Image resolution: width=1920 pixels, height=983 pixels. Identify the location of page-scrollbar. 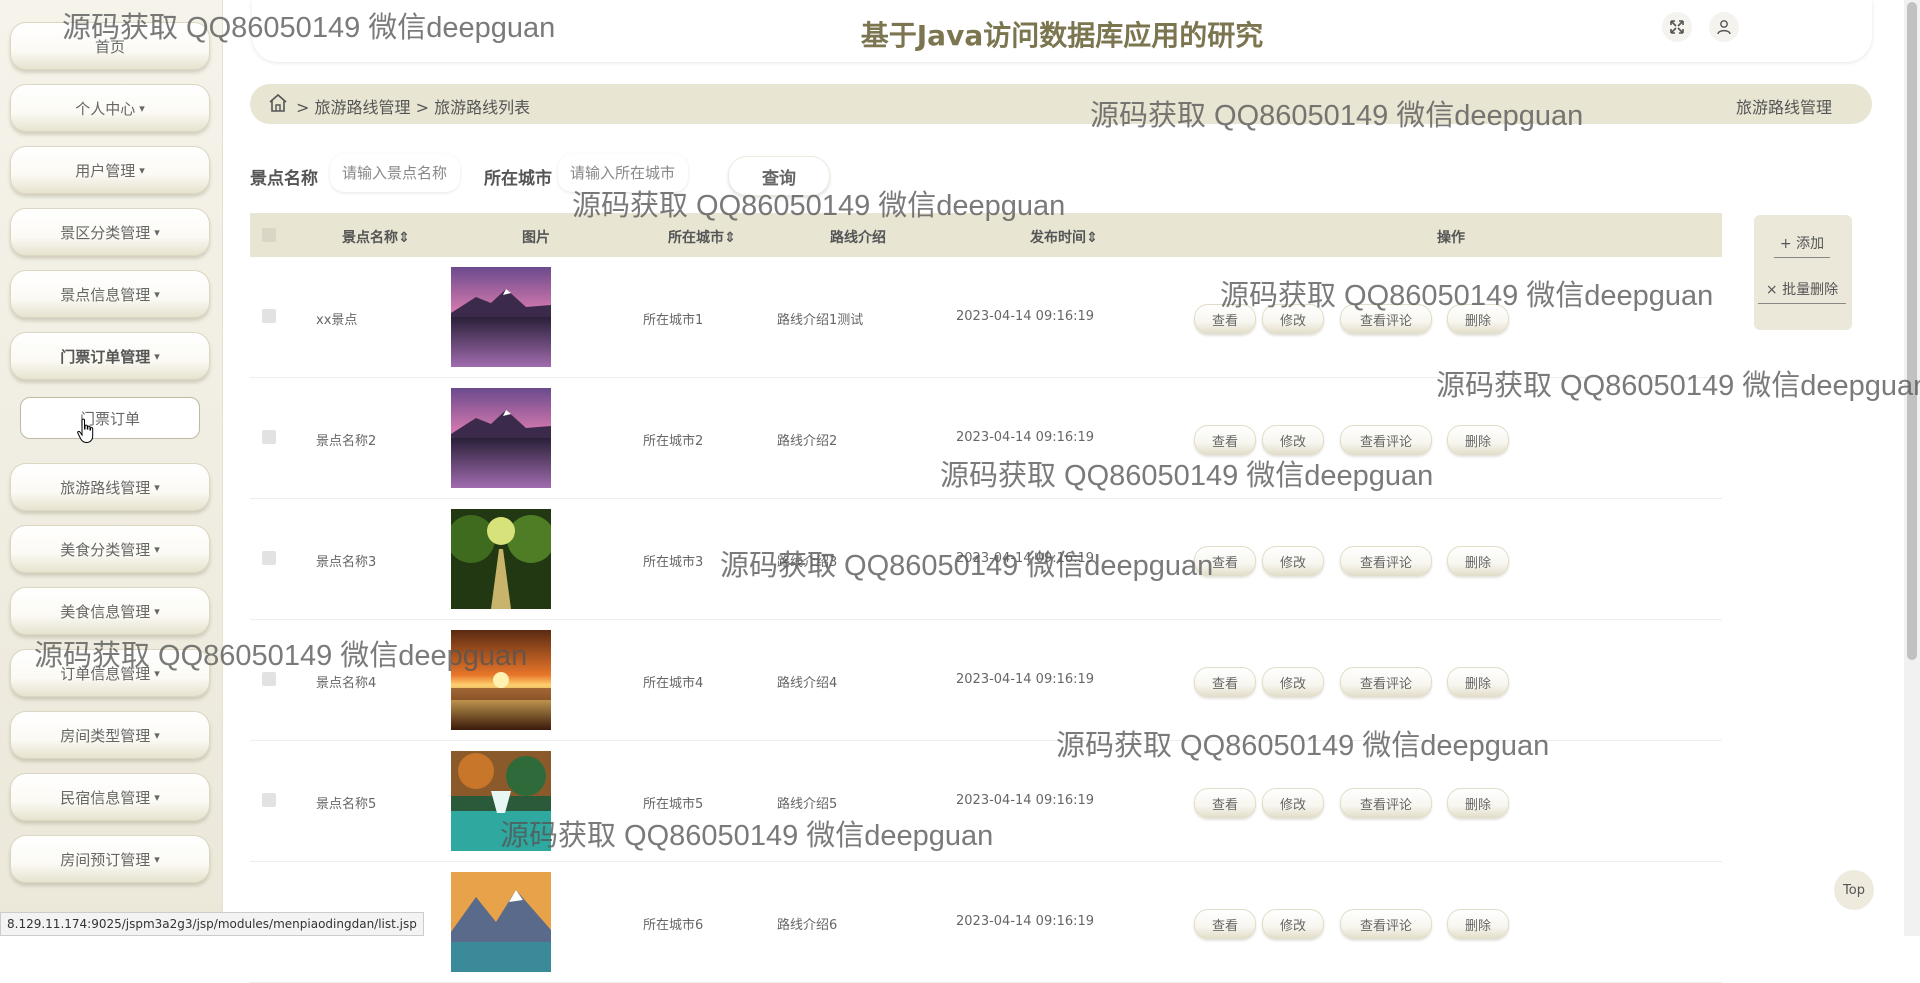
(1912, 468).